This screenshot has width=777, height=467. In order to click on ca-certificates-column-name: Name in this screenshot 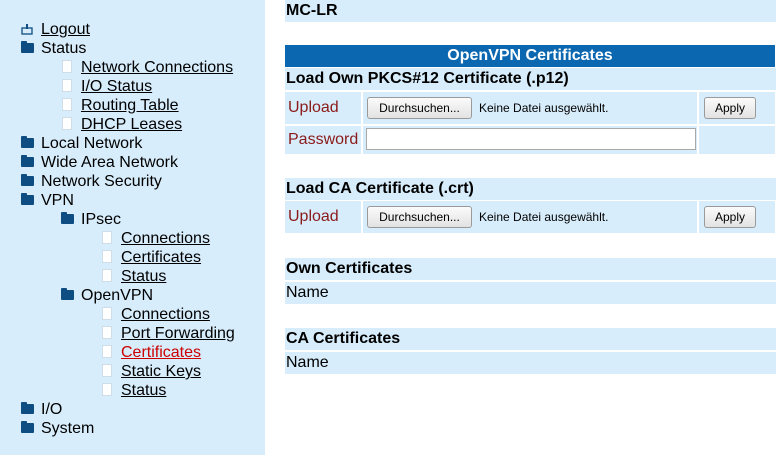, I will do `click(530, 363)`.